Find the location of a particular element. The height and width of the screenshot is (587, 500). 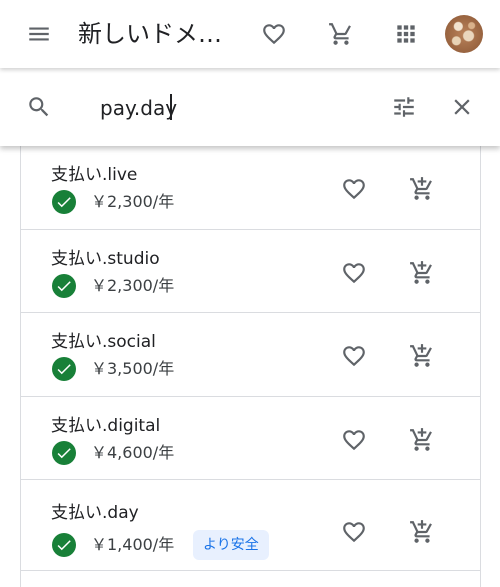

list-item: 支払い.studio ￥2,300/年 is located at coordinates (250, 271).